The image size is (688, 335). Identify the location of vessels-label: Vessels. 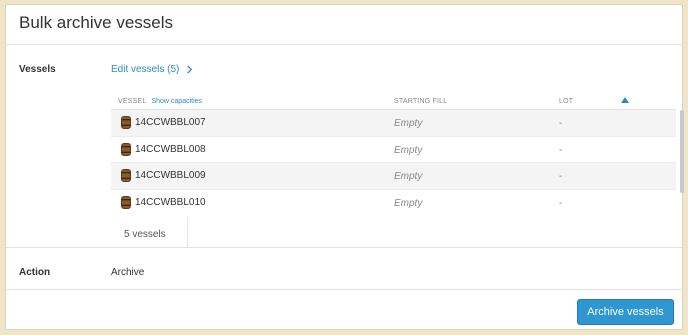
(37, 69).